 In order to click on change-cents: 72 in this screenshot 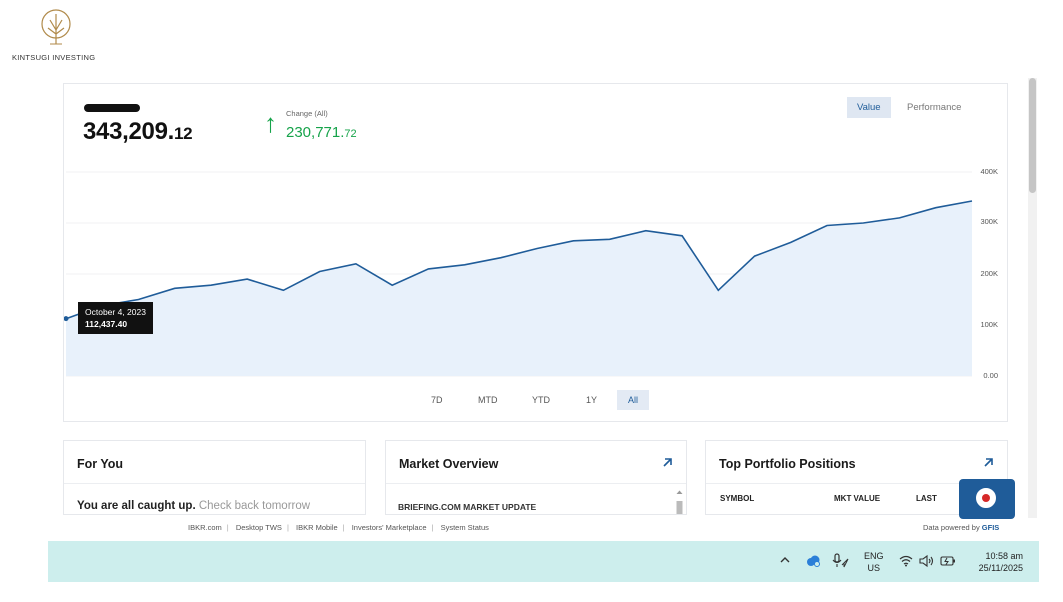, I will do `click(350, 134)`.